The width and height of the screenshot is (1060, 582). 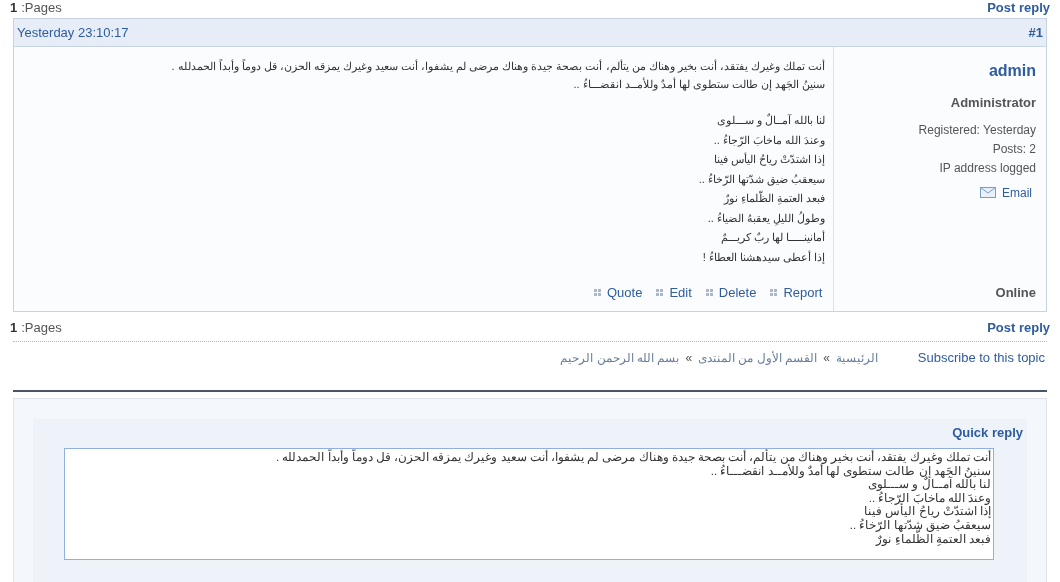 What do you see at coordinates (770, 120) in the screenshot?
I see `poem-line: لنا بالله آمــالٌ و ســـلوى` at bounding box center [770, 120].